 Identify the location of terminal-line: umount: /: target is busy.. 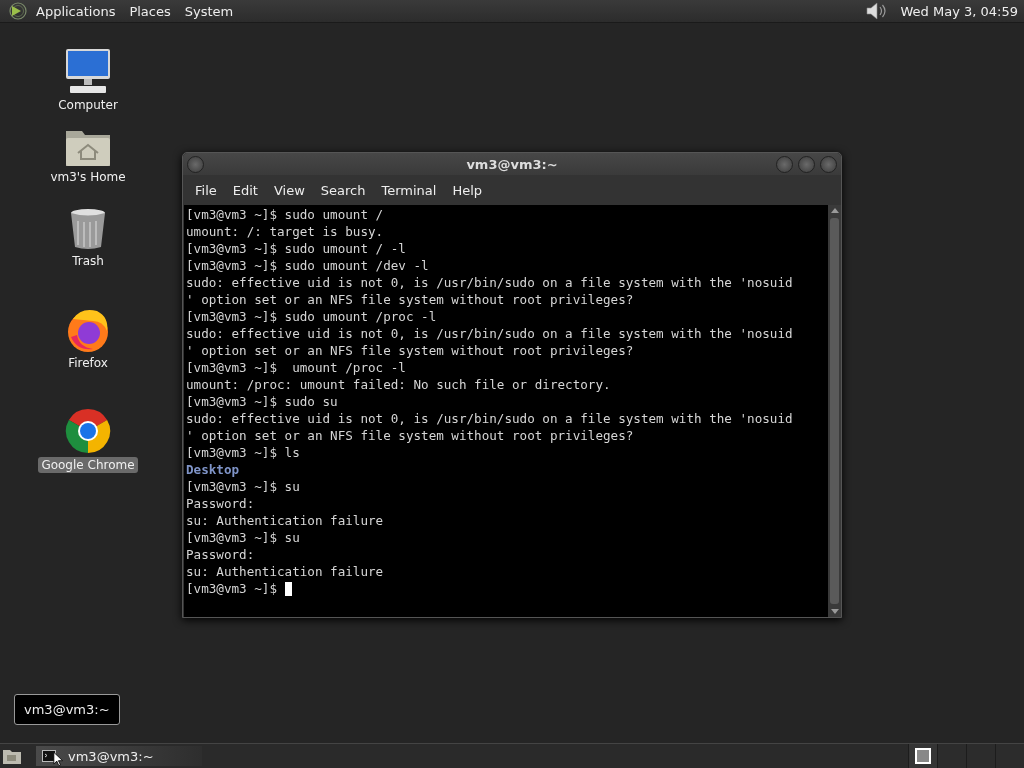
(285, 231).